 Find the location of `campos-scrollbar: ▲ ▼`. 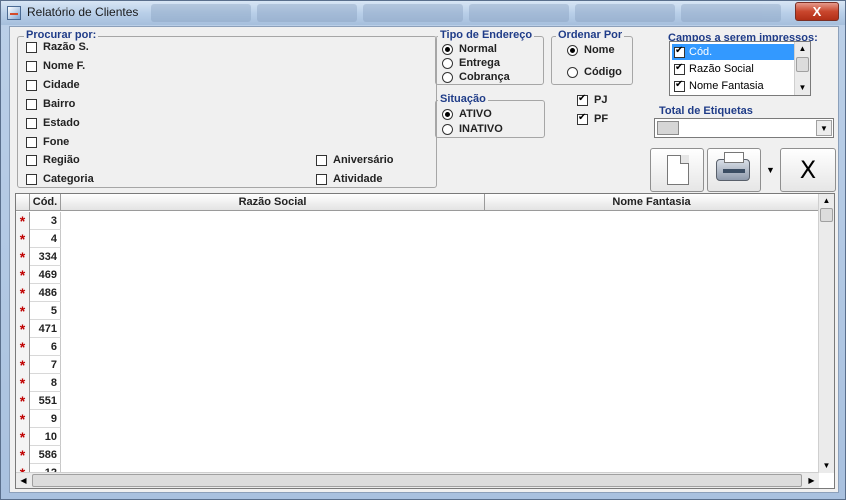

campos-scrollbar: ▲ ▼ is located at coordinates (802, 68).